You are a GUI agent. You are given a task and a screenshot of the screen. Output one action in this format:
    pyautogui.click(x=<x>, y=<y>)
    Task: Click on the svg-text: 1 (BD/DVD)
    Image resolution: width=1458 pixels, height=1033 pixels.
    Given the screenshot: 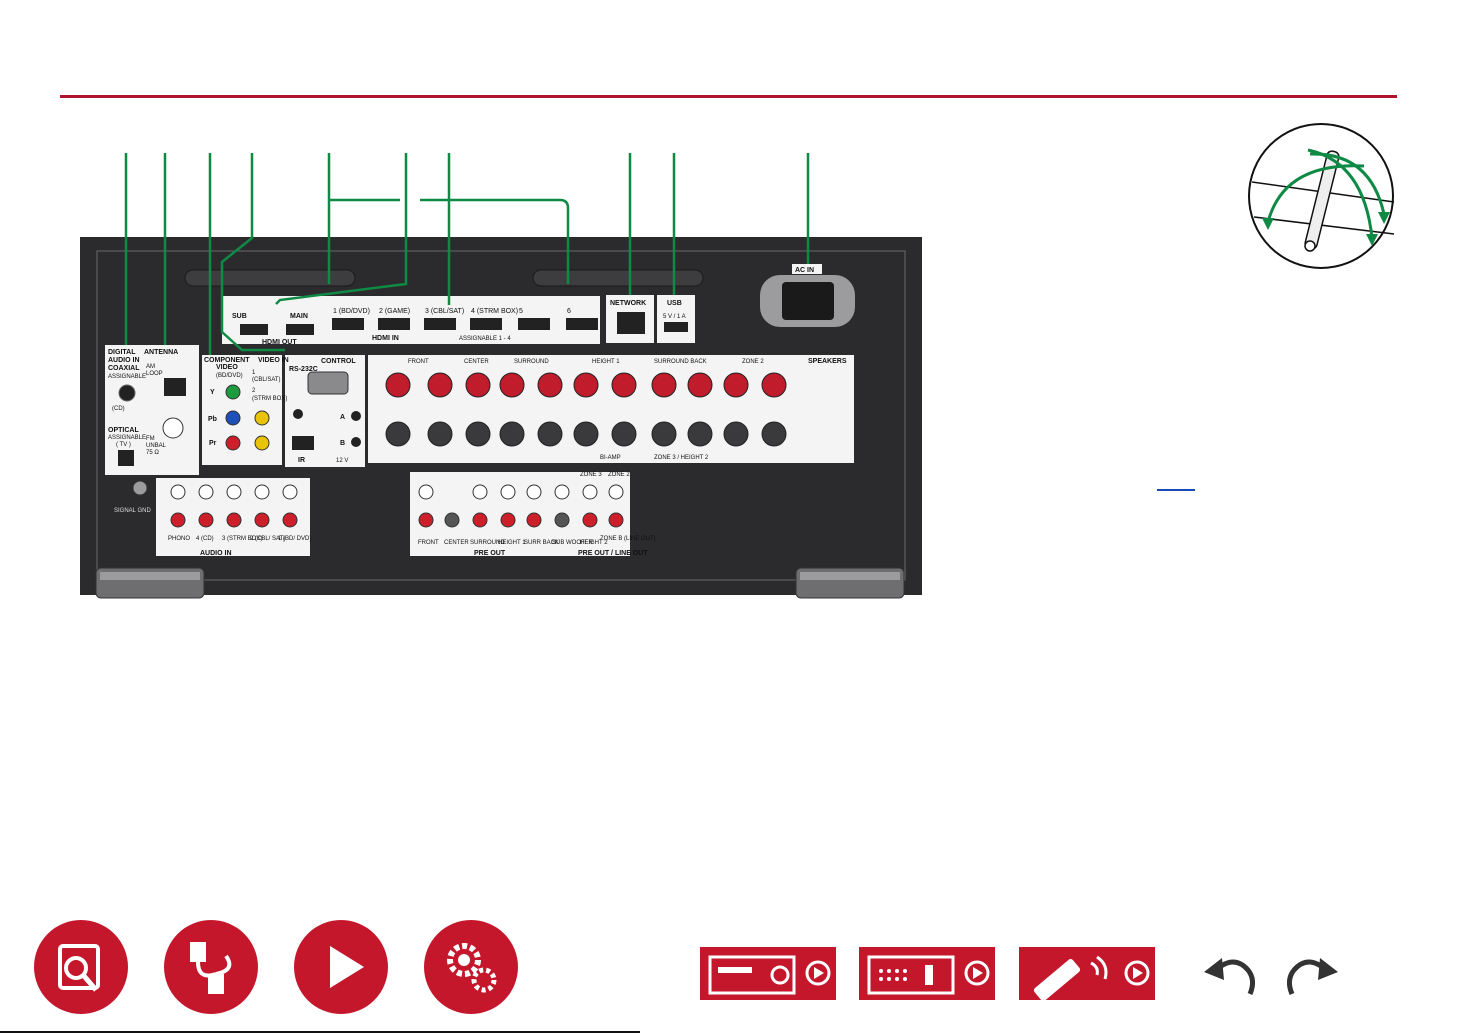 What is the action you would take?
    pyautogui.click(x=351, y=311)
    